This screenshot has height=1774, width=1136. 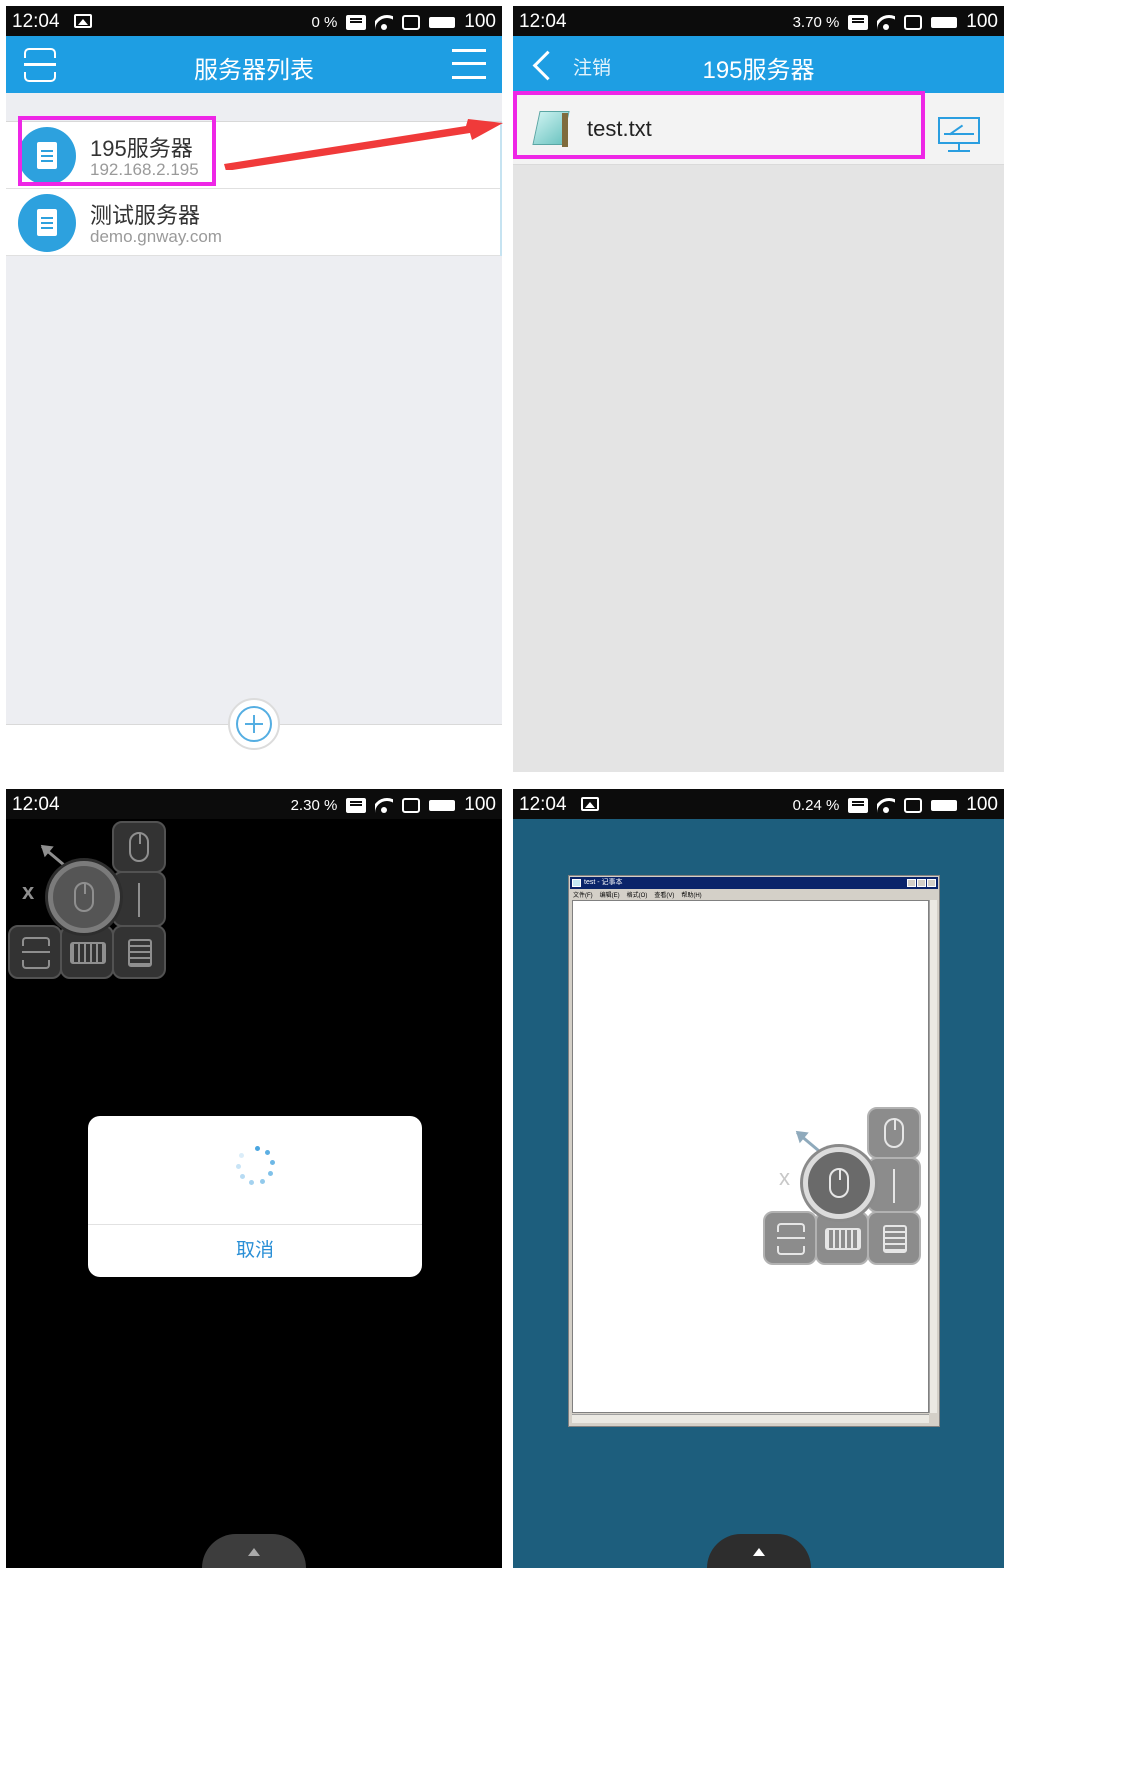 I want to click on notepad-menu-bar: 文件(F) 编辑(E) 格式(O) 查看(V) 帮助(H), so click(x=637, y=894).